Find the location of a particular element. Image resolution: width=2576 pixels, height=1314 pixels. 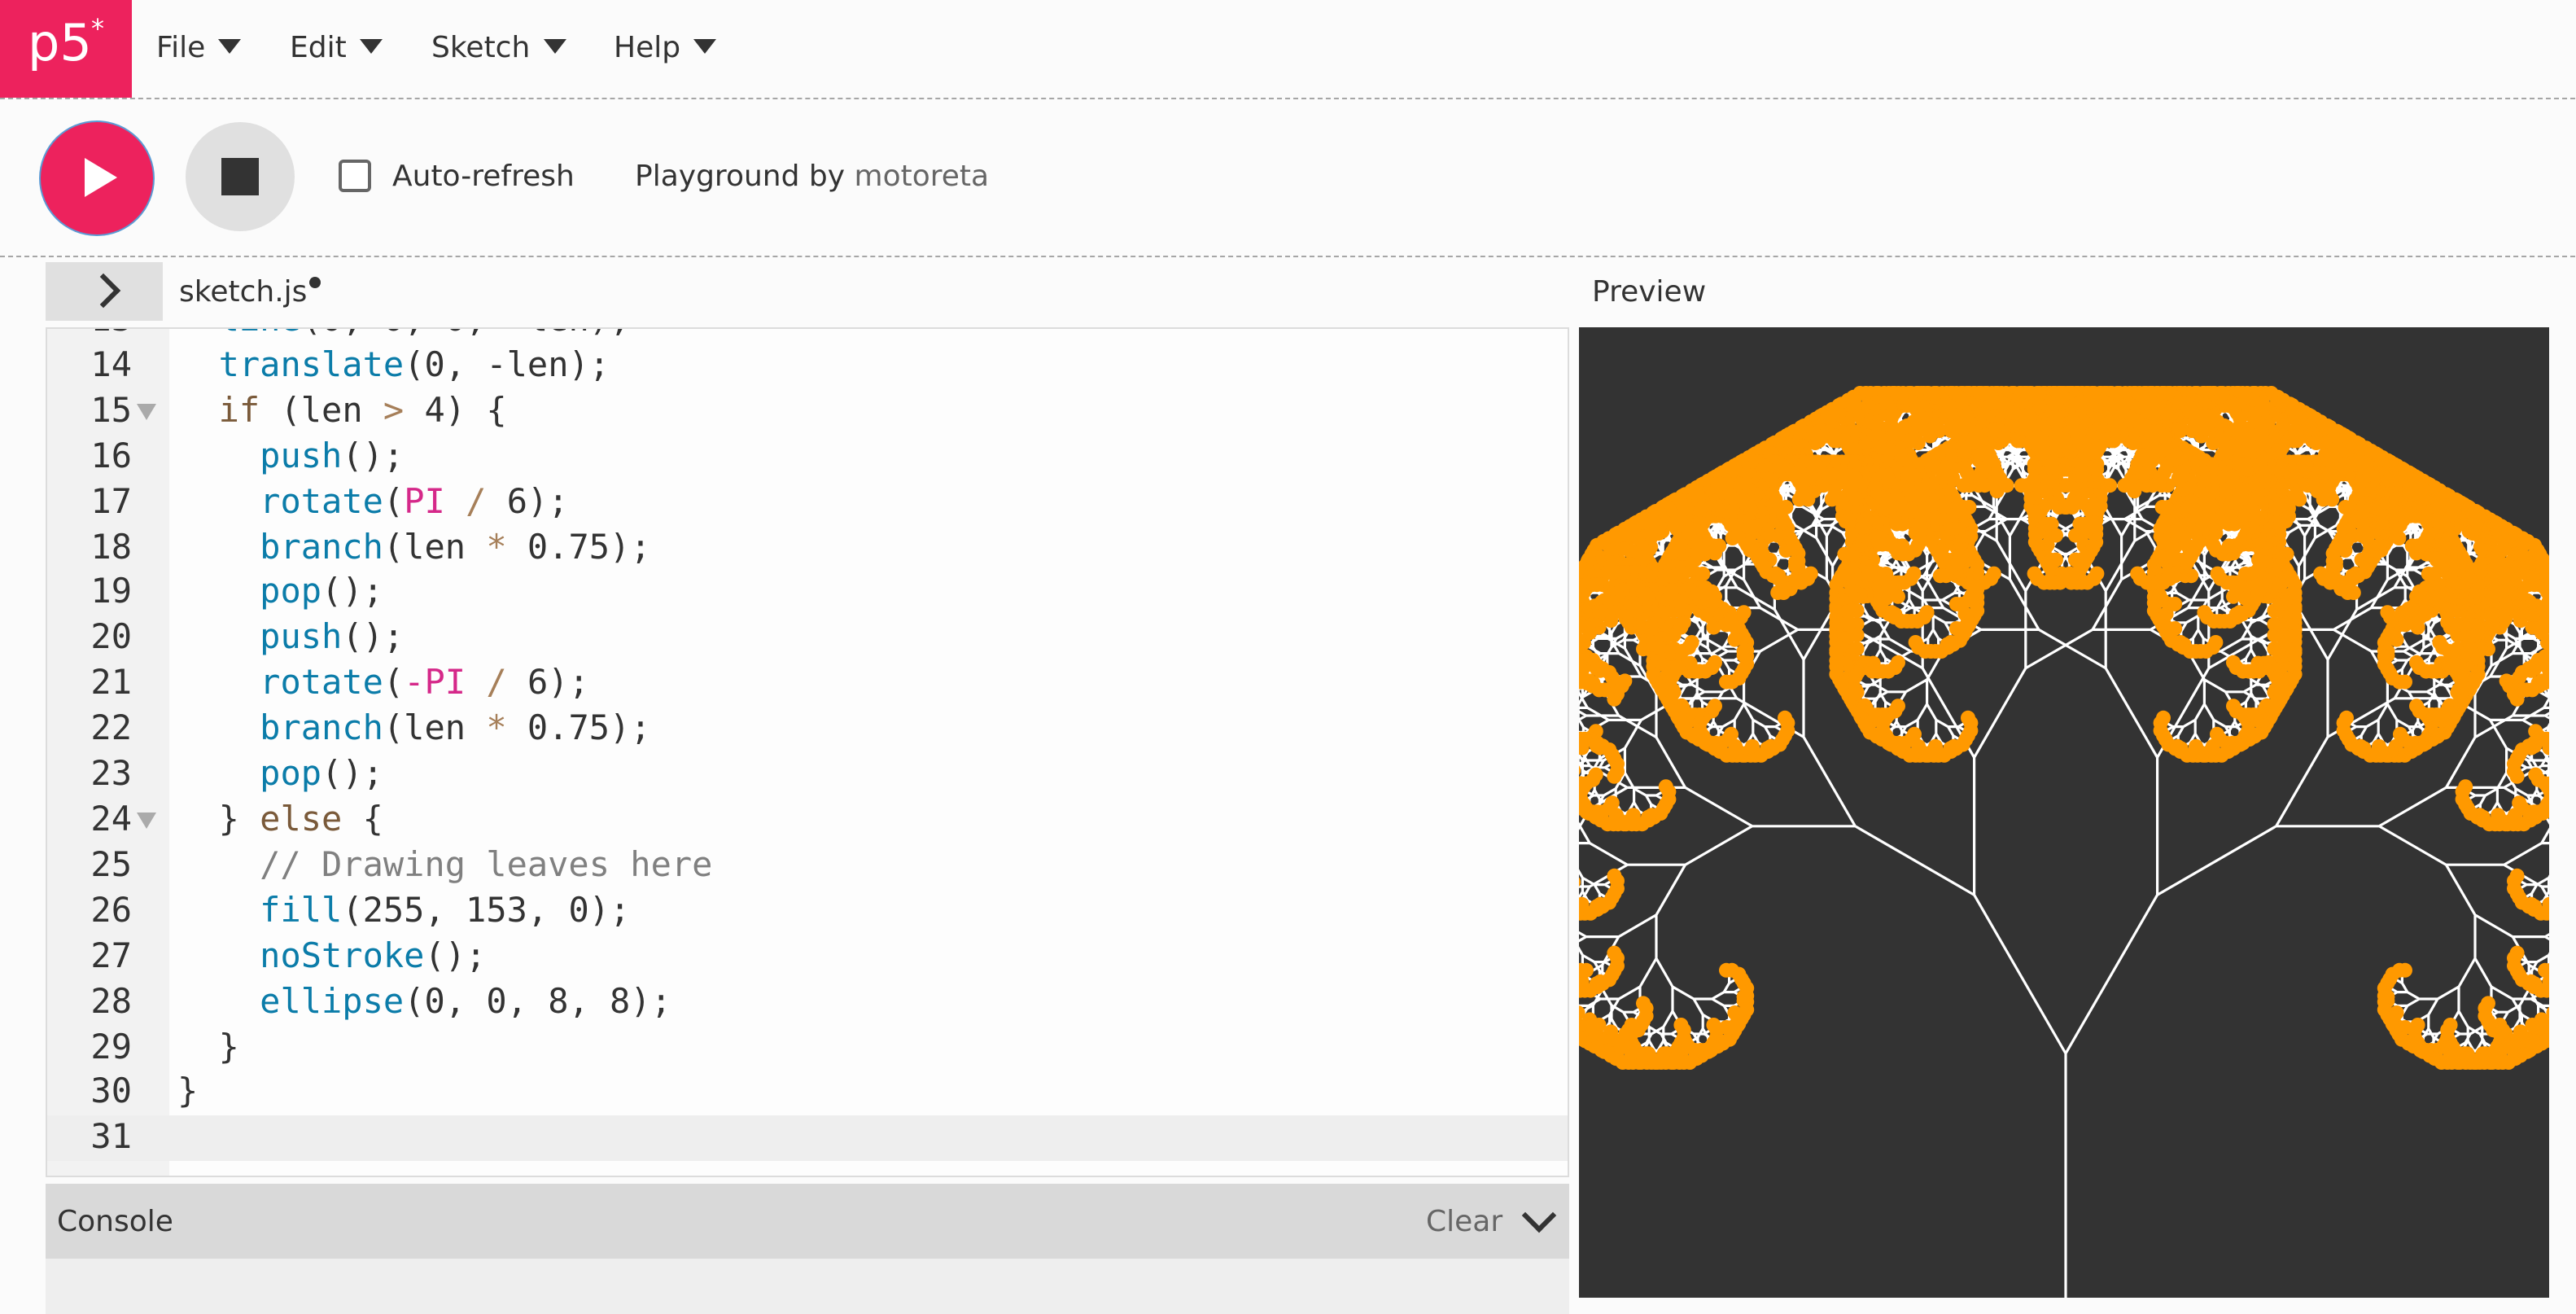

code-line: 23 pop(); is located at coordinates (807, 775).